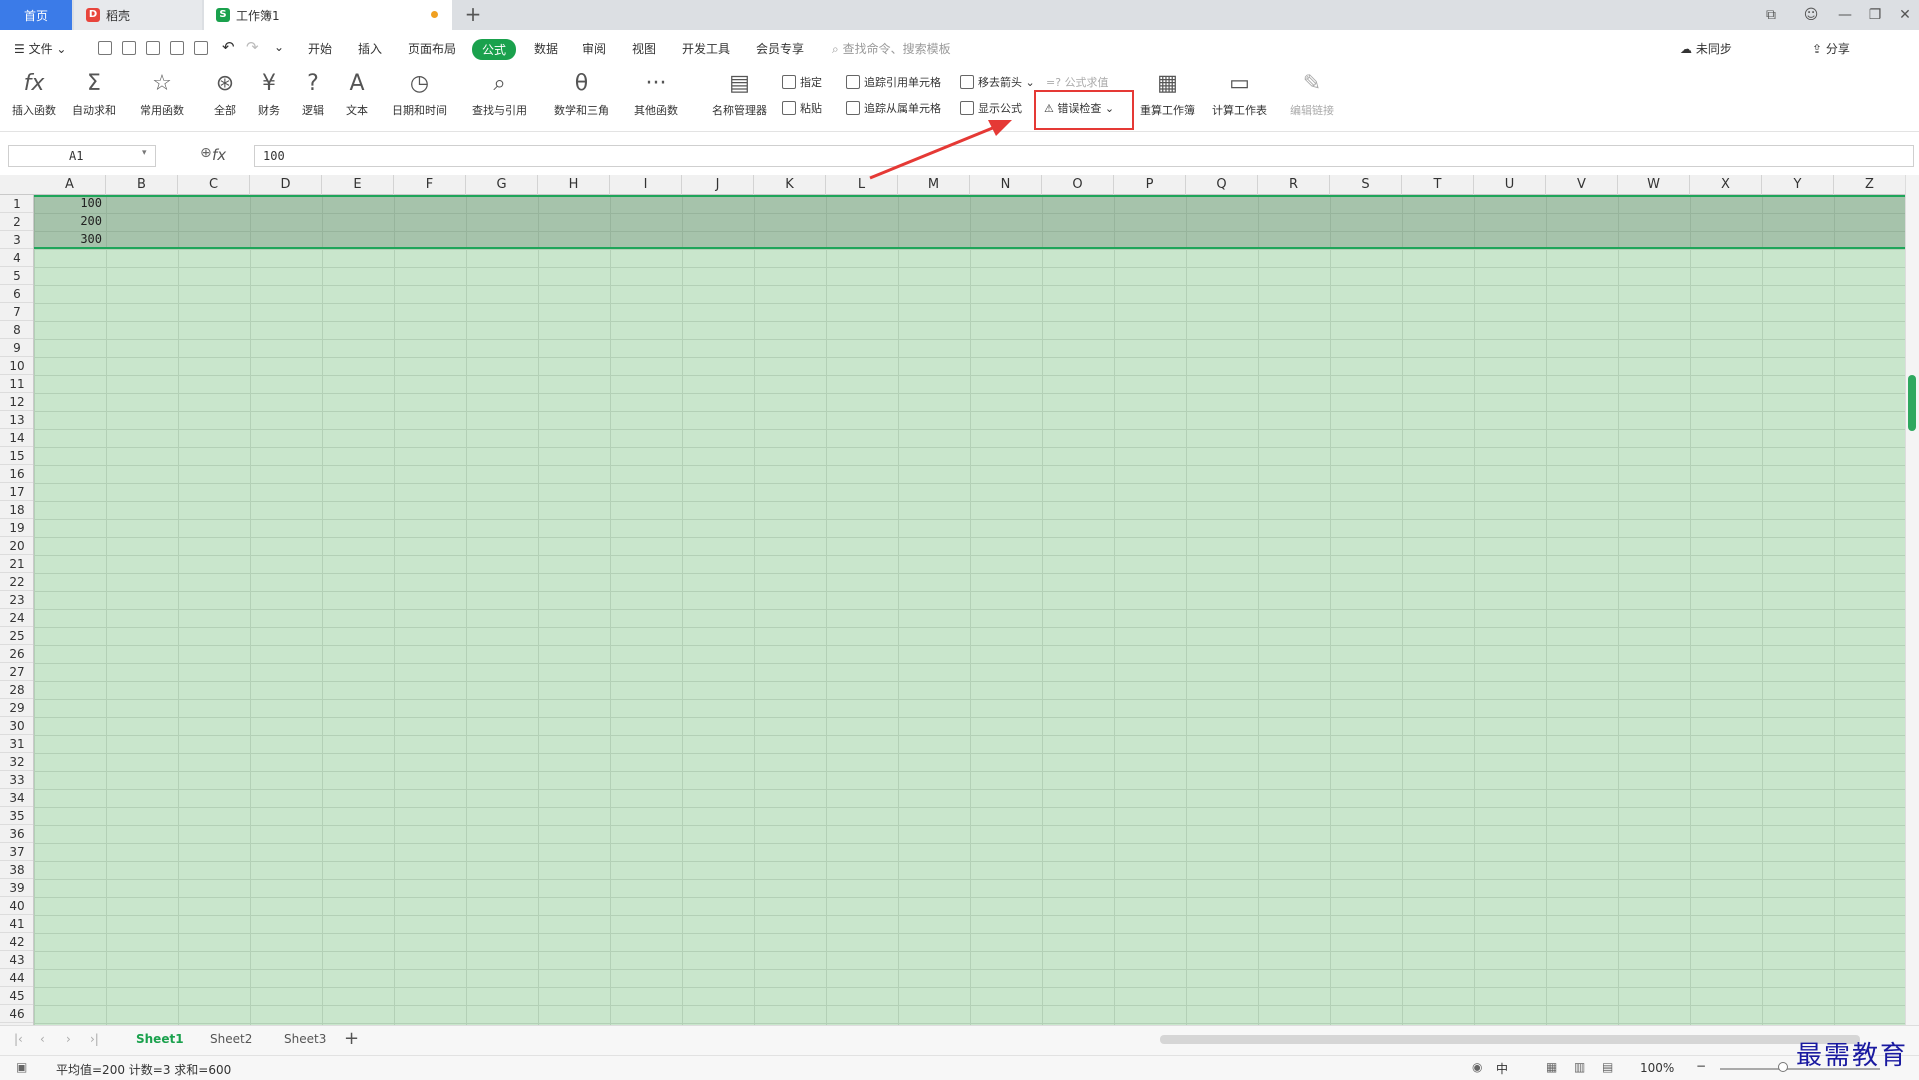  What do you see at coordinates (1510, 185) in the screenshot?
I see `column-header-u: U` at bounding box center [1510, 185].